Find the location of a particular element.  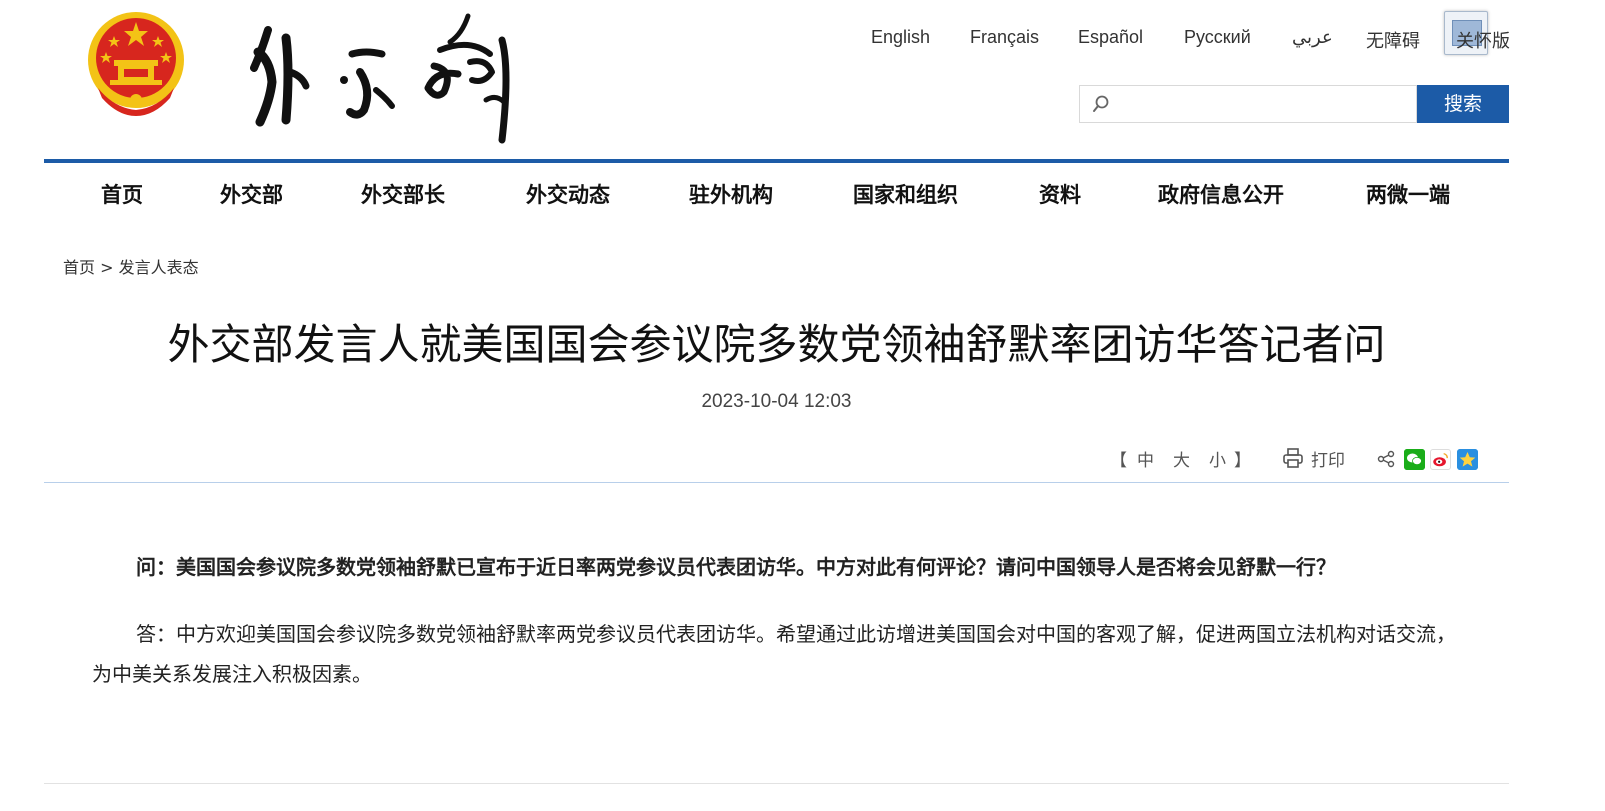

font-size-small: 小 is located at coordinates (1217, 458).